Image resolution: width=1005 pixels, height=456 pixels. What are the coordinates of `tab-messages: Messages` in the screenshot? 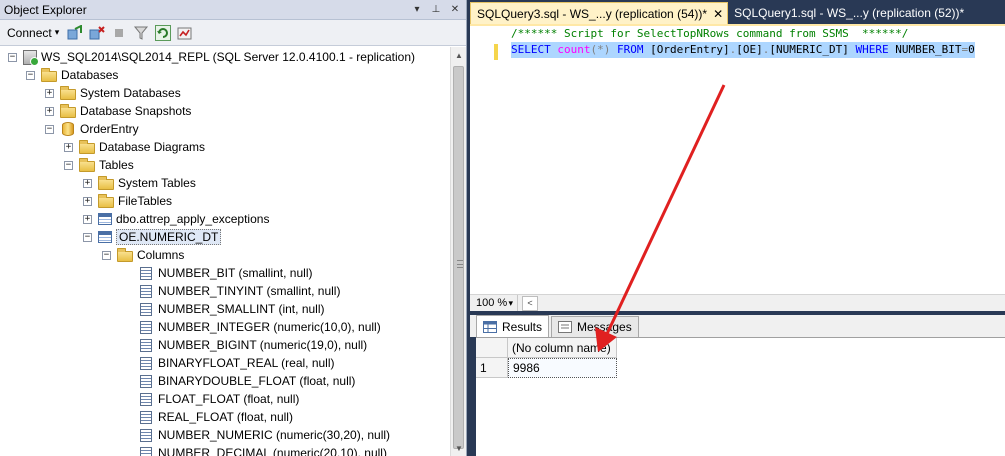 It's located at (595, 326).